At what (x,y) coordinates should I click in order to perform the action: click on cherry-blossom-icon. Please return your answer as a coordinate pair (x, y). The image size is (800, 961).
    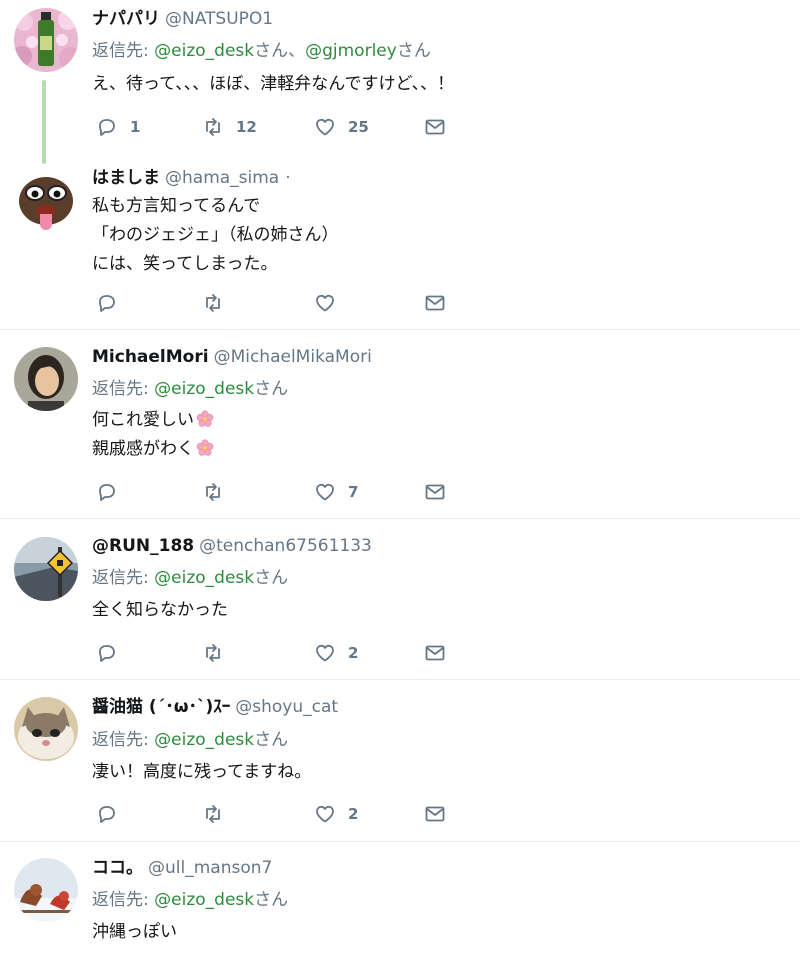
    Looking at the image, I should click on (205, 418).